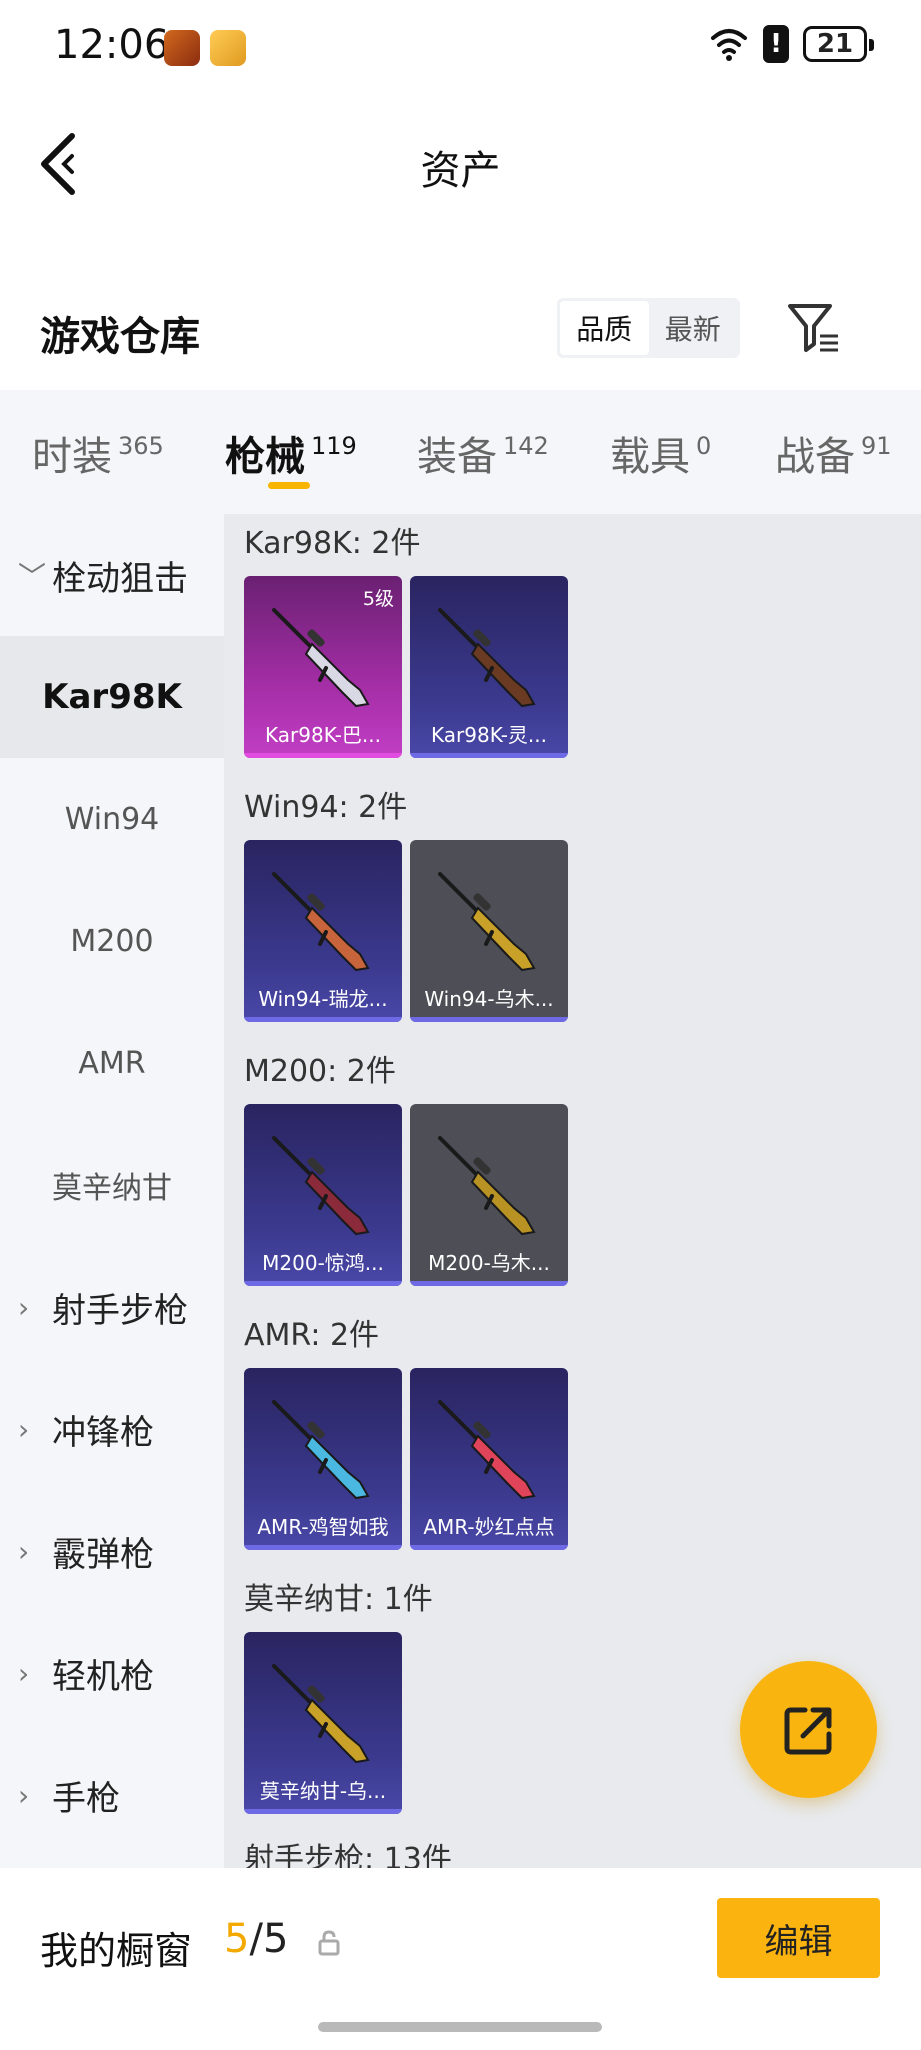 This screenshot has height=2050, width=921. What do you see at coordinates (776, 44) in the screenshot?
I see `alert-icon: !` at bounding box center [776, 44].